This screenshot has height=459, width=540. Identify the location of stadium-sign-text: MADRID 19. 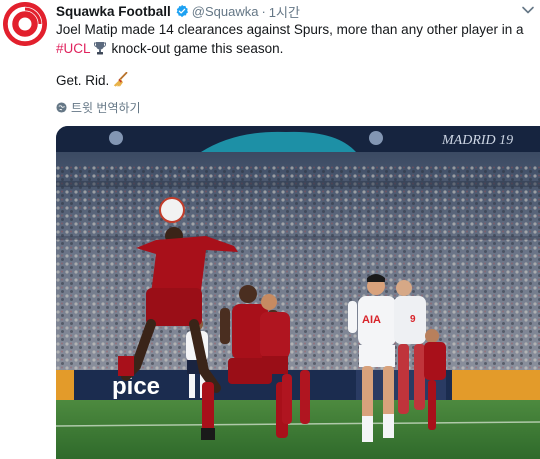
(477, 140).